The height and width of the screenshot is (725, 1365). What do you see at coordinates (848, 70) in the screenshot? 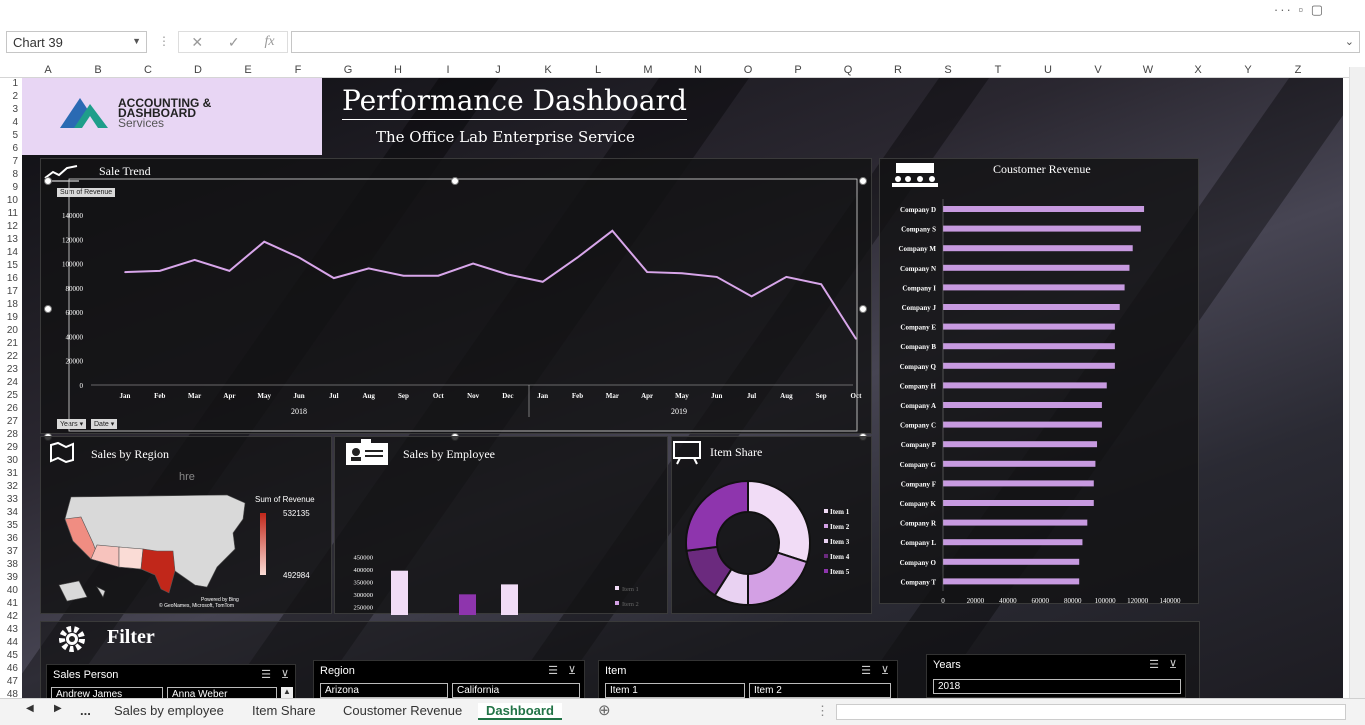
I see `column-header: Q` at bounding box center [848, 70].